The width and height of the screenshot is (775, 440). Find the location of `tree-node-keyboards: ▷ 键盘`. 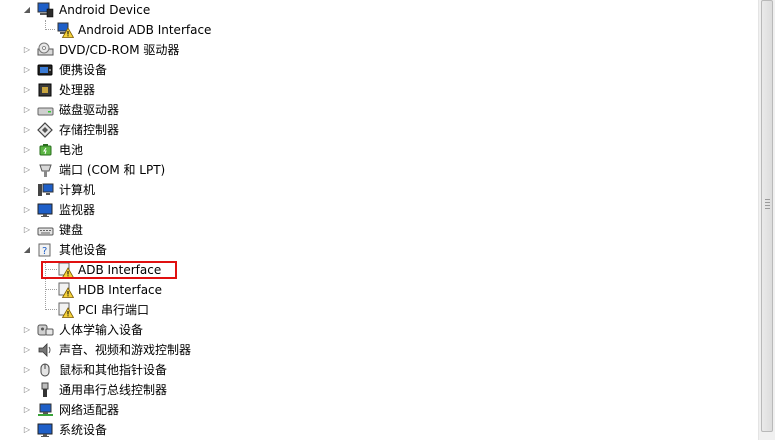

tree-node-keyboards: ▷ 键盘 is located at coordinates (379, 230).